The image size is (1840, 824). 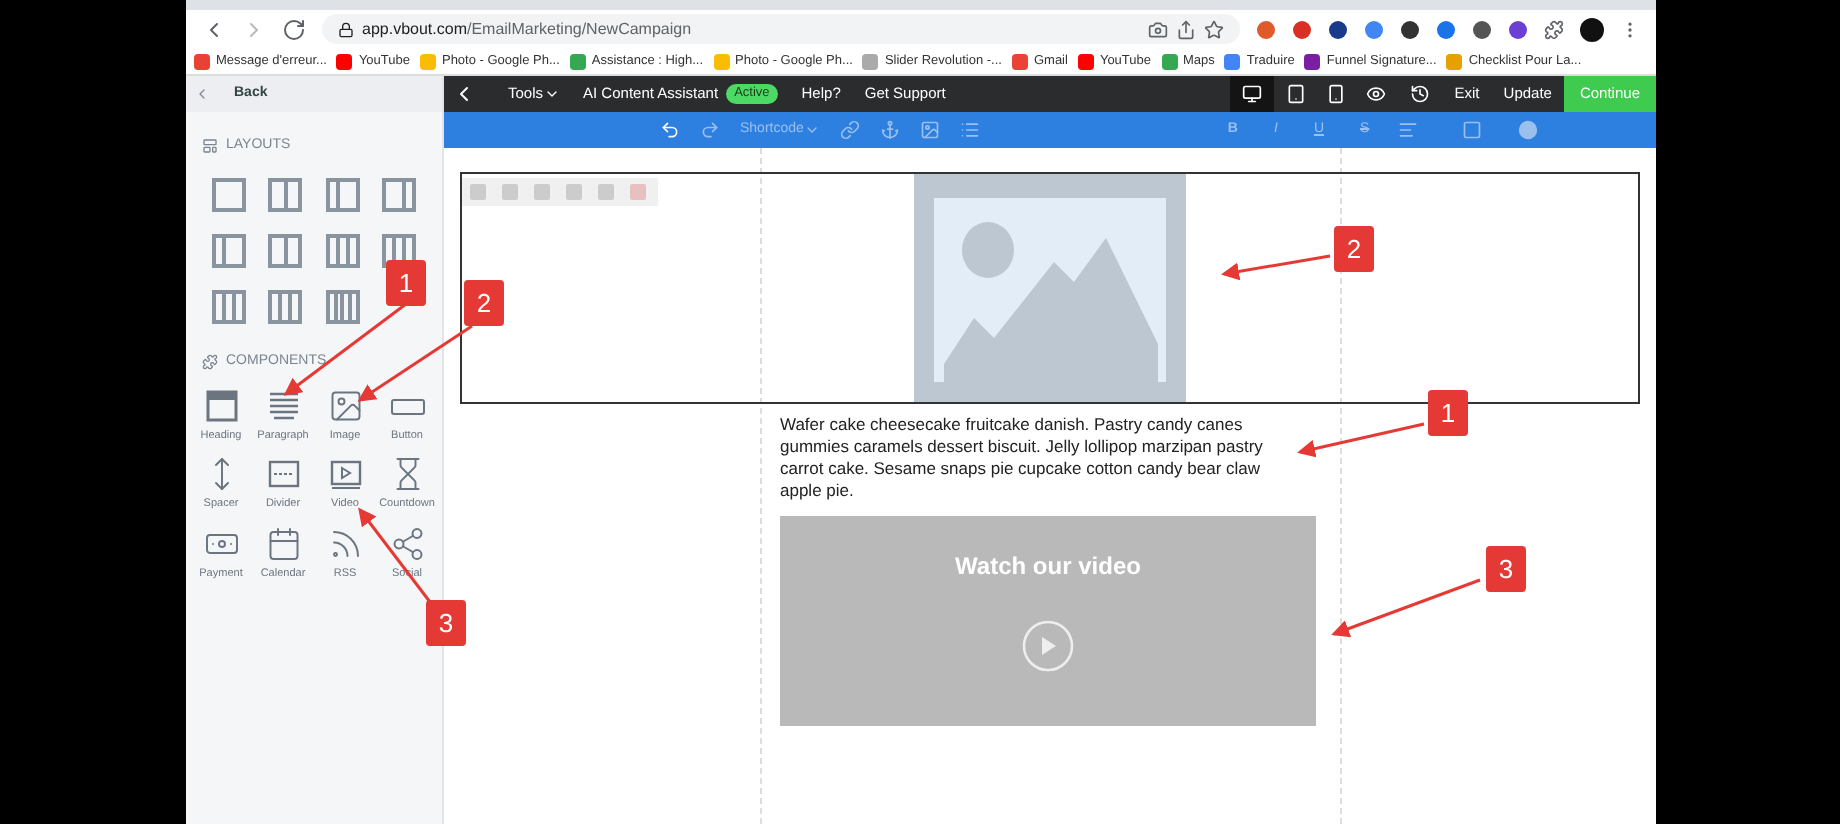 I want to click on url-path: /EmailMarketing/NewCampaign, so click(x=579, y=29).